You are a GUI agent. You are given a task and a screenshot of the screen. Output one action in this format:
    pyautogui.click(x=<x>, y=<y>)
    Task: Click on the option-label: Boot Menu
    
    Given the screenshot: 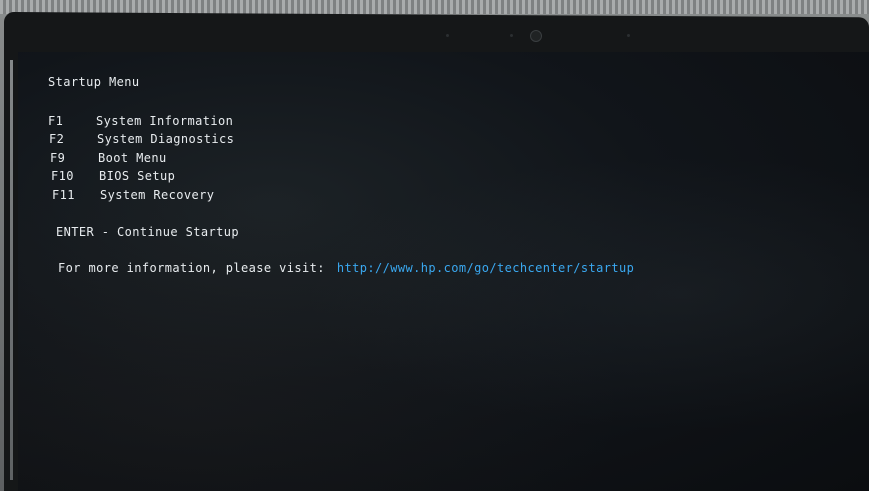 What is the action you would take?
    pyautogui.click(x=132, y=158)
    